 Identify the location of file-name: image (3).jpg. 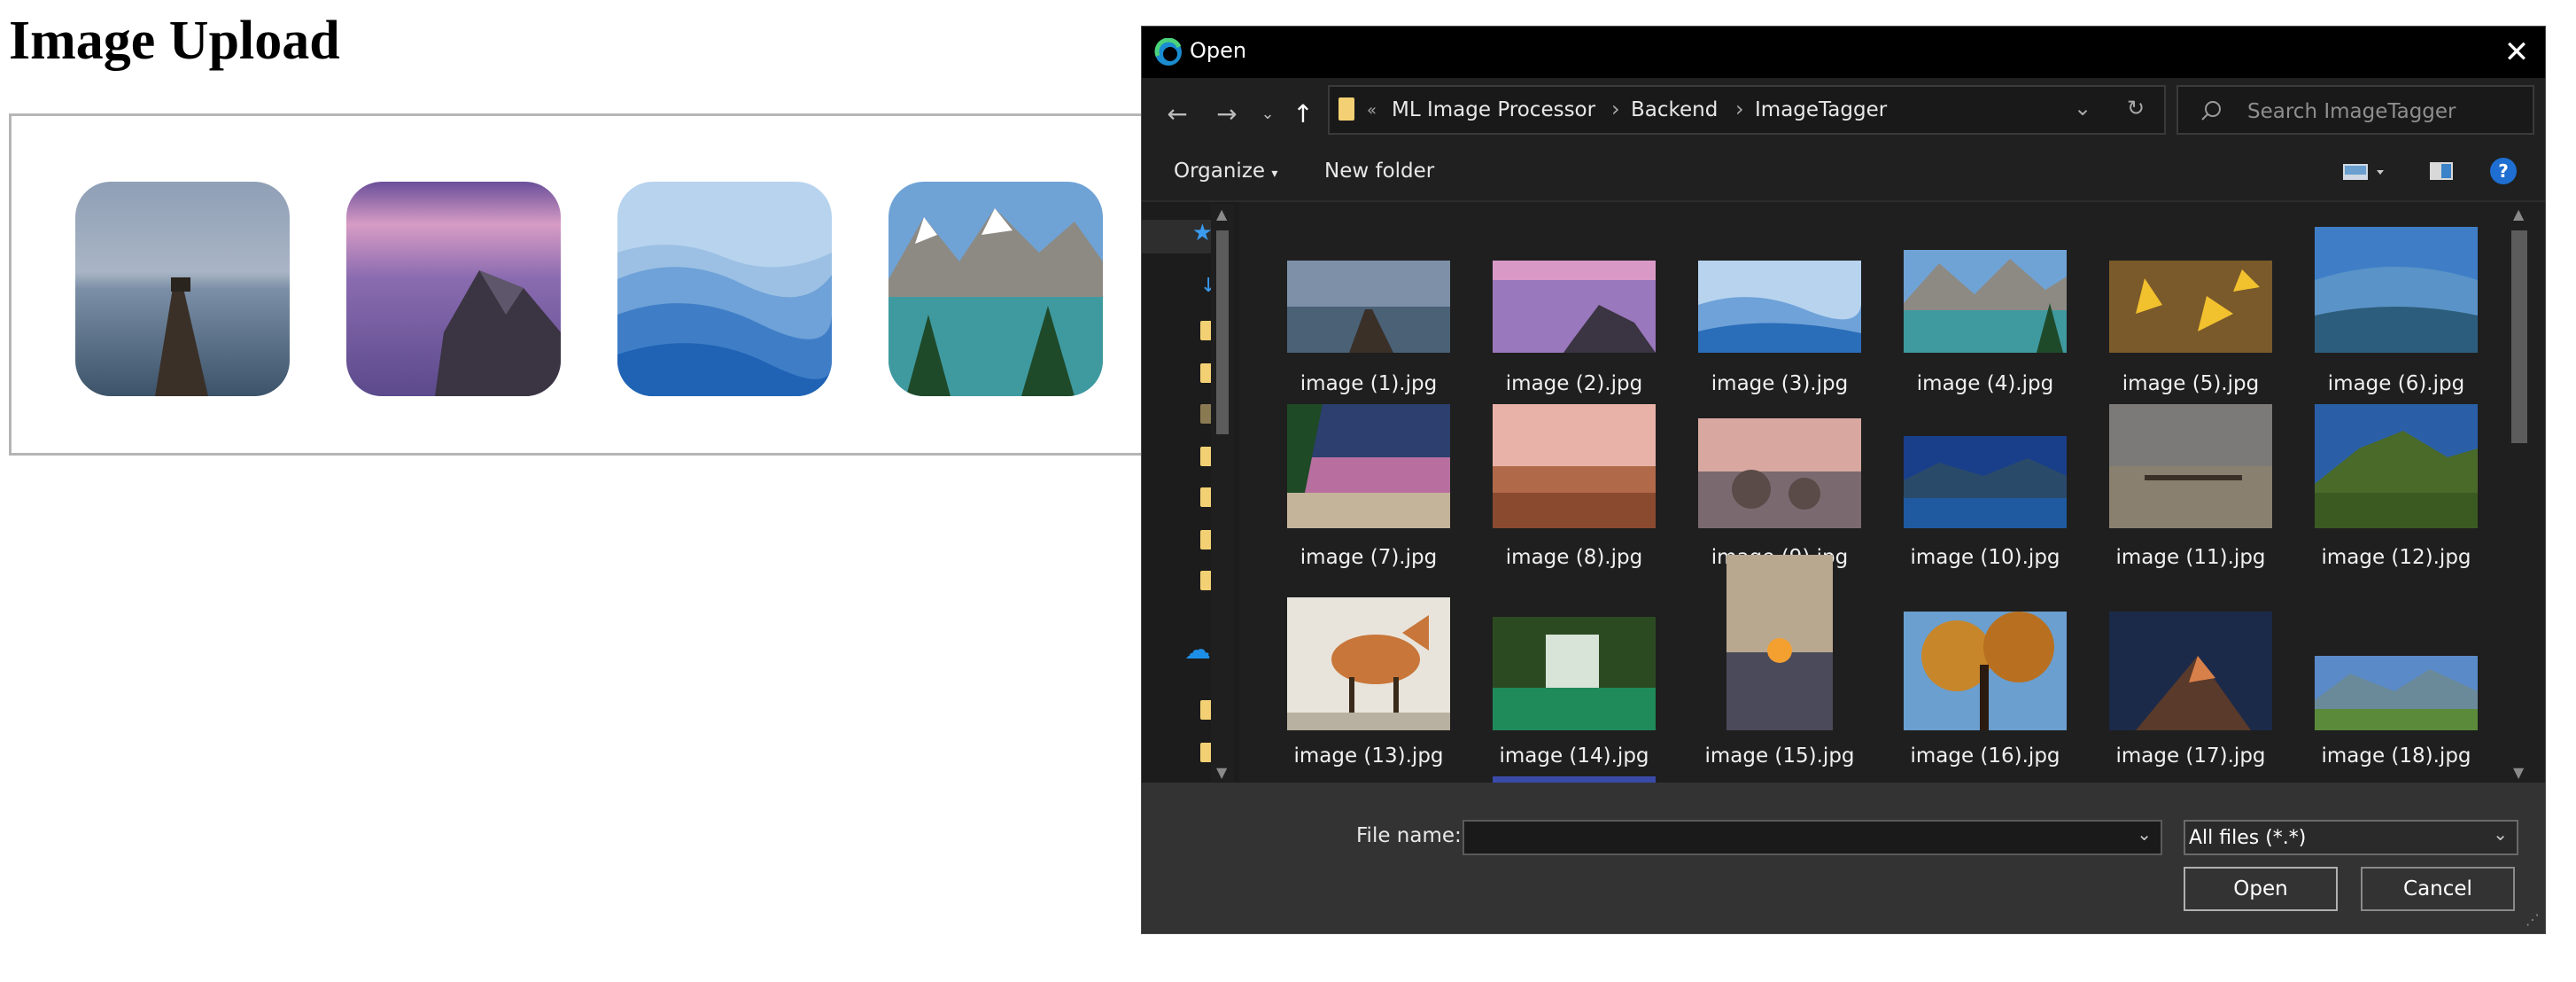
(1780, 383).